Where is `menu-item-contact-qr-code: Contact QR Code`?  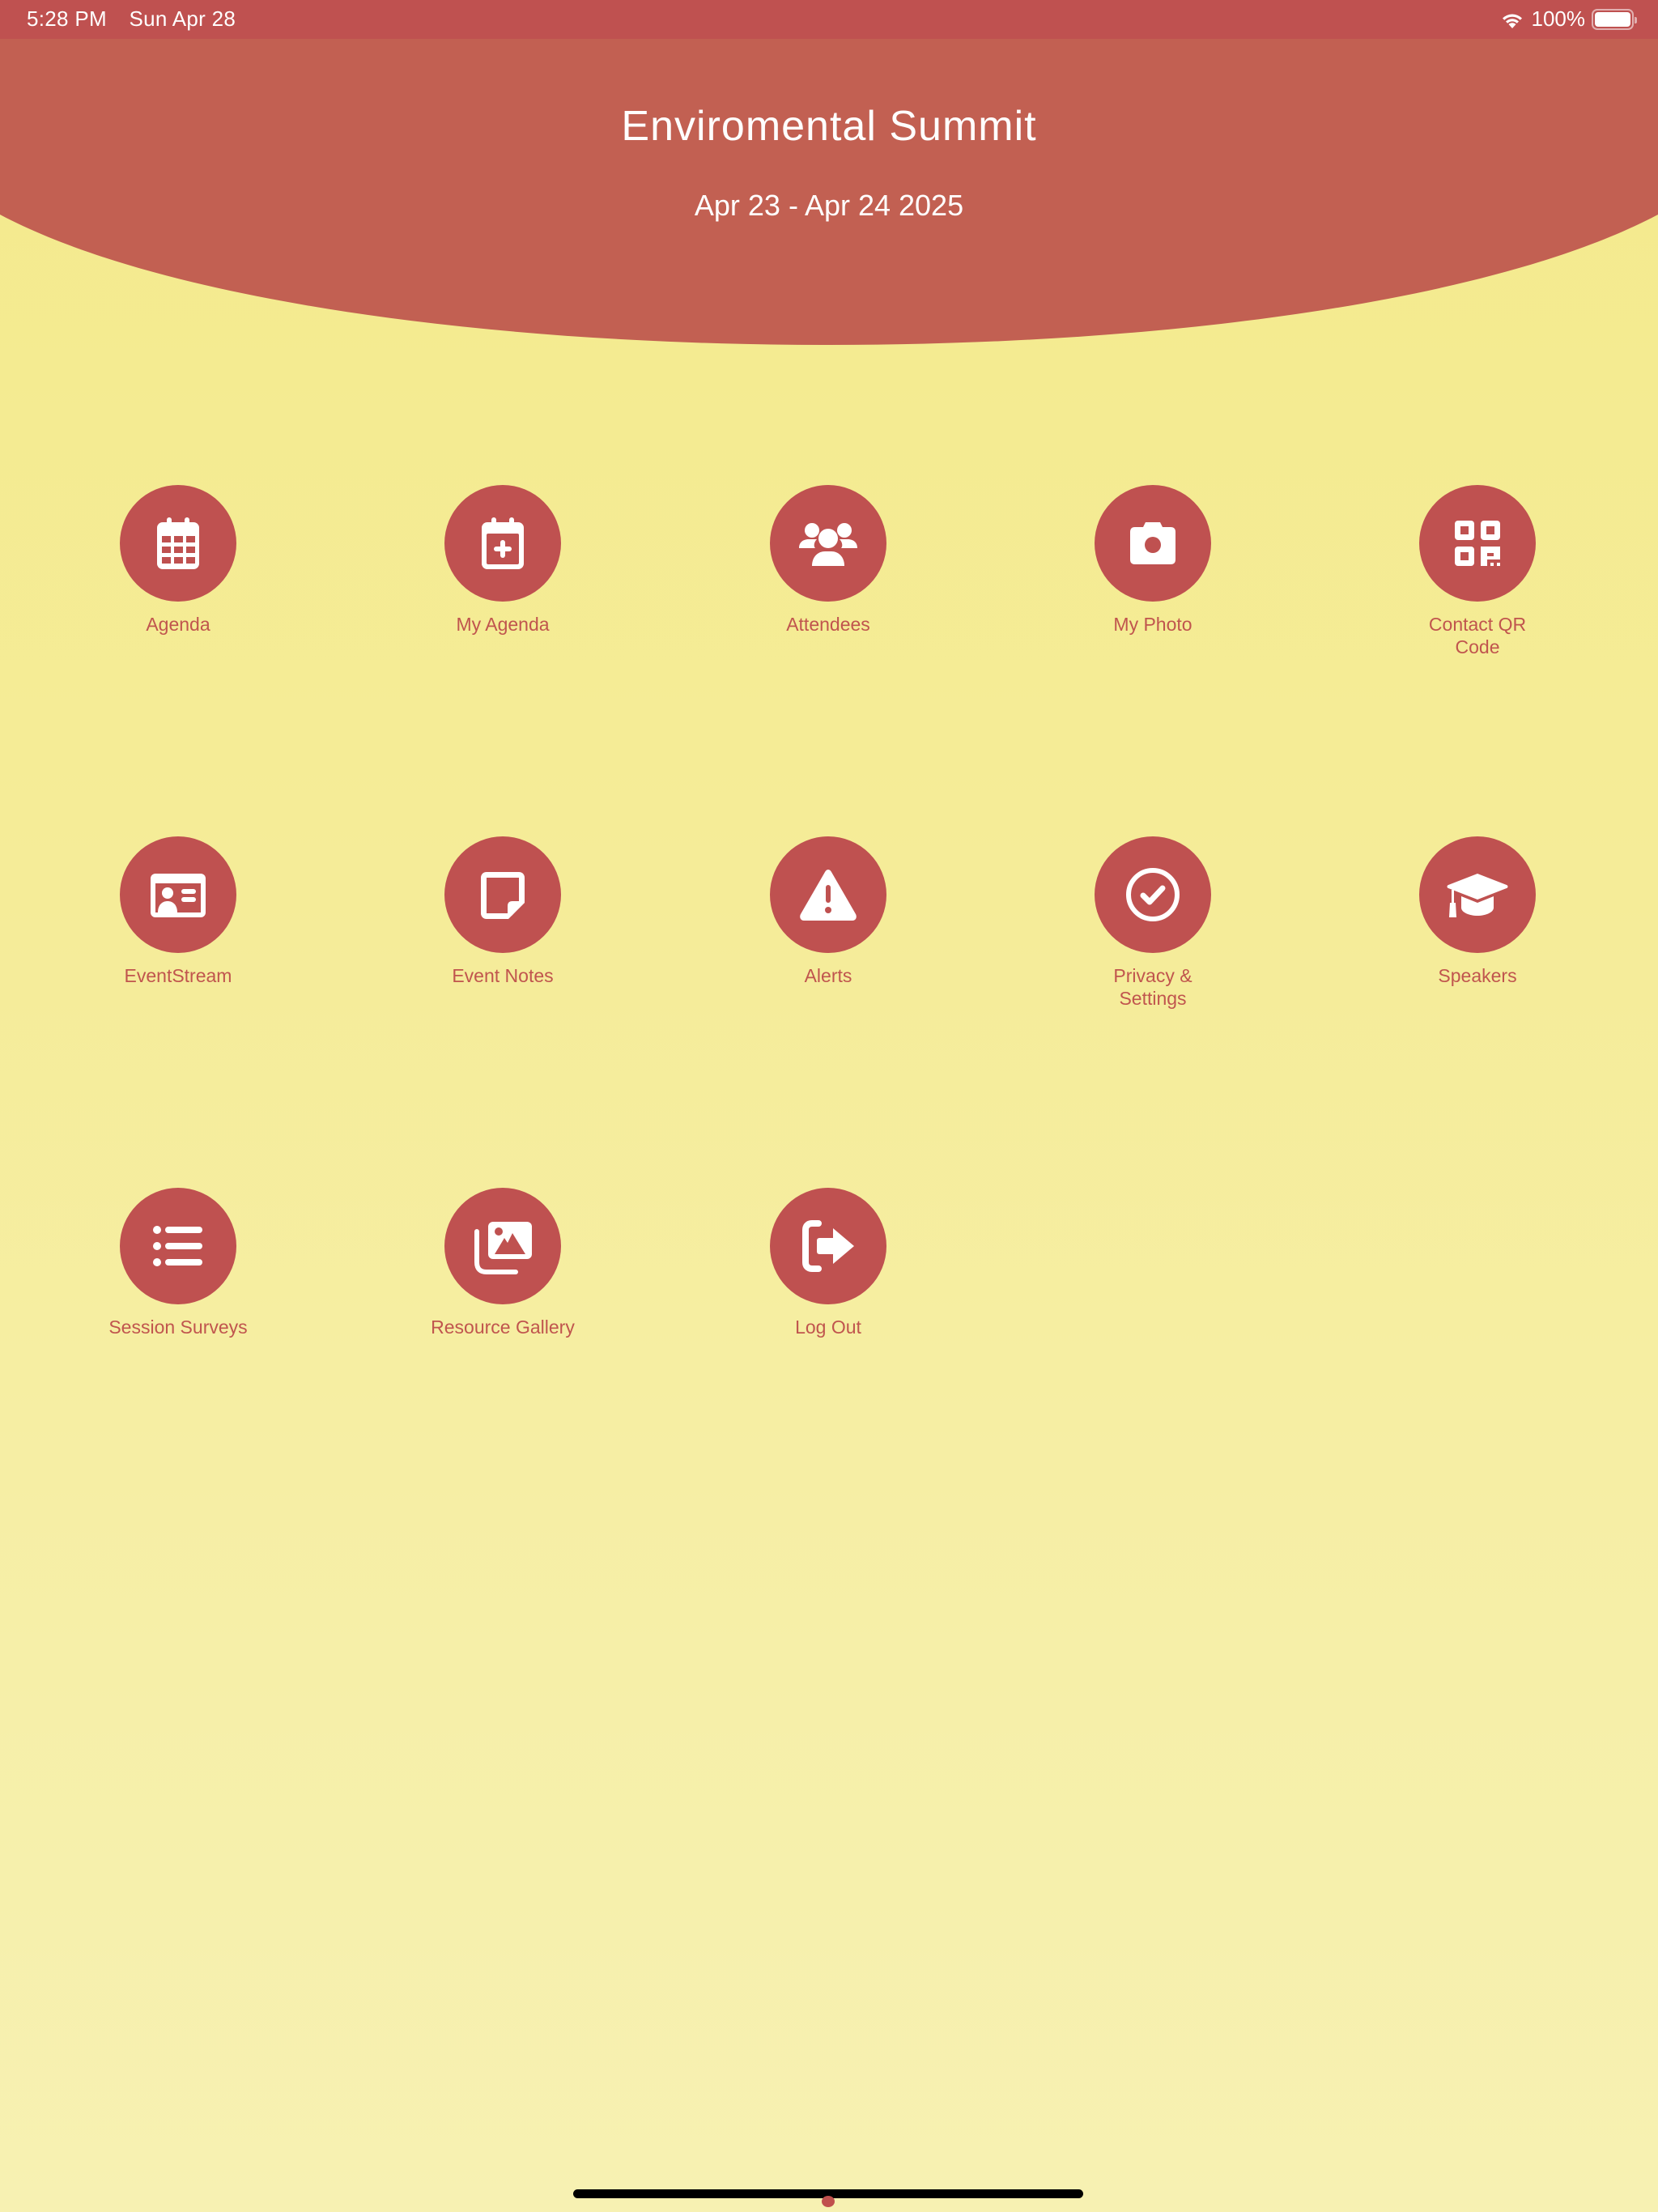 menu-item-contact-qr-code: Contact QR Code is located at coordinates (1477, 572).